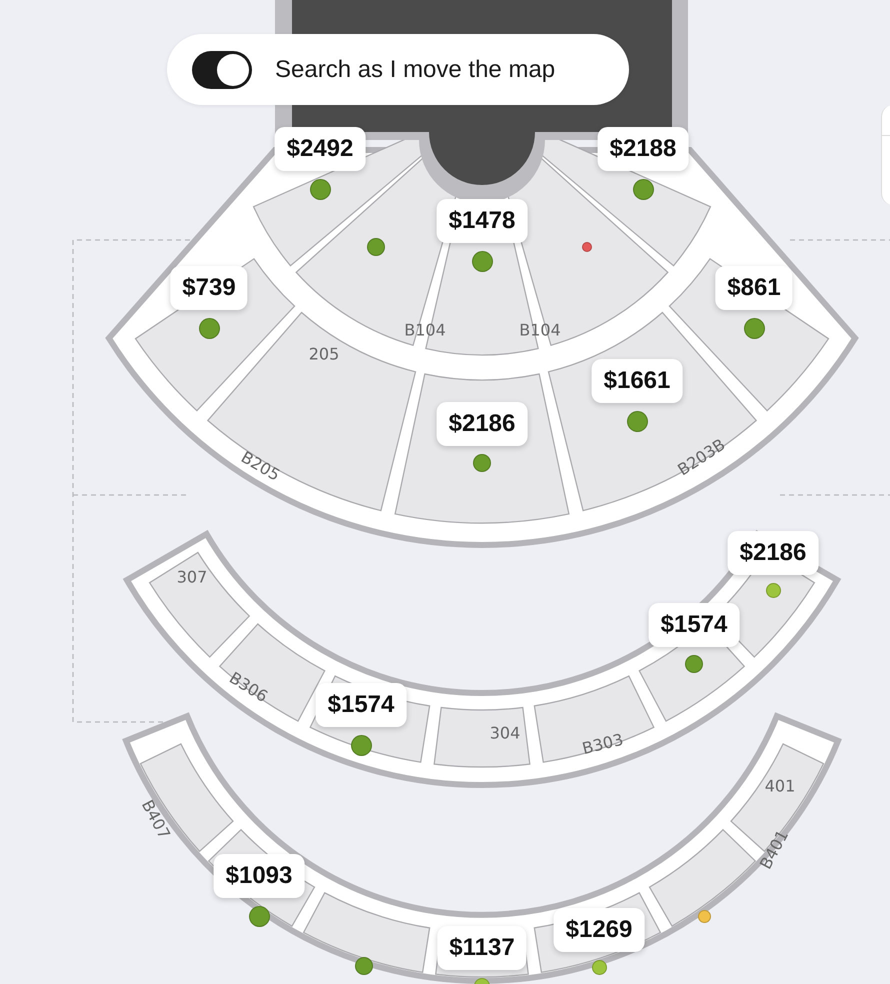 This screenshot has width=890, height=984. I want to click on price-tag: $2188, so click(643, 148).